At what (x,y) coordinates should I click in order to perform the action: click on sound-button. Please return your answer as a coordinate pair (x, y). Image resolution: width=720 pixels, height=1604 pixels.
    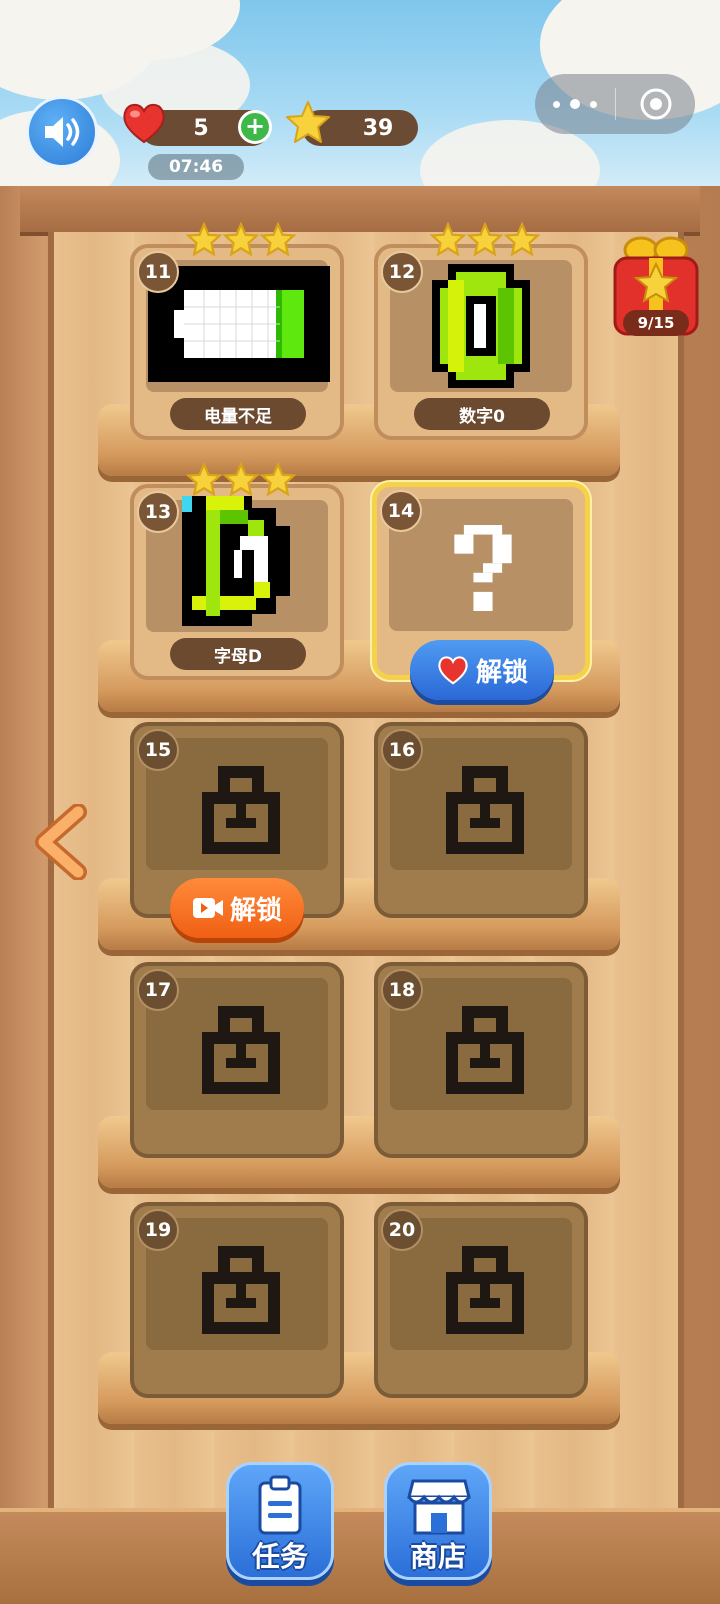
    Looking at the image, I should click on (62, 132).